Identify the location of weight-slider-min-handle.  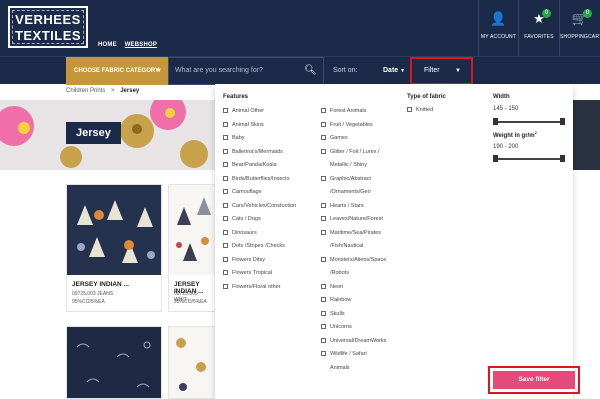
(495, 158).